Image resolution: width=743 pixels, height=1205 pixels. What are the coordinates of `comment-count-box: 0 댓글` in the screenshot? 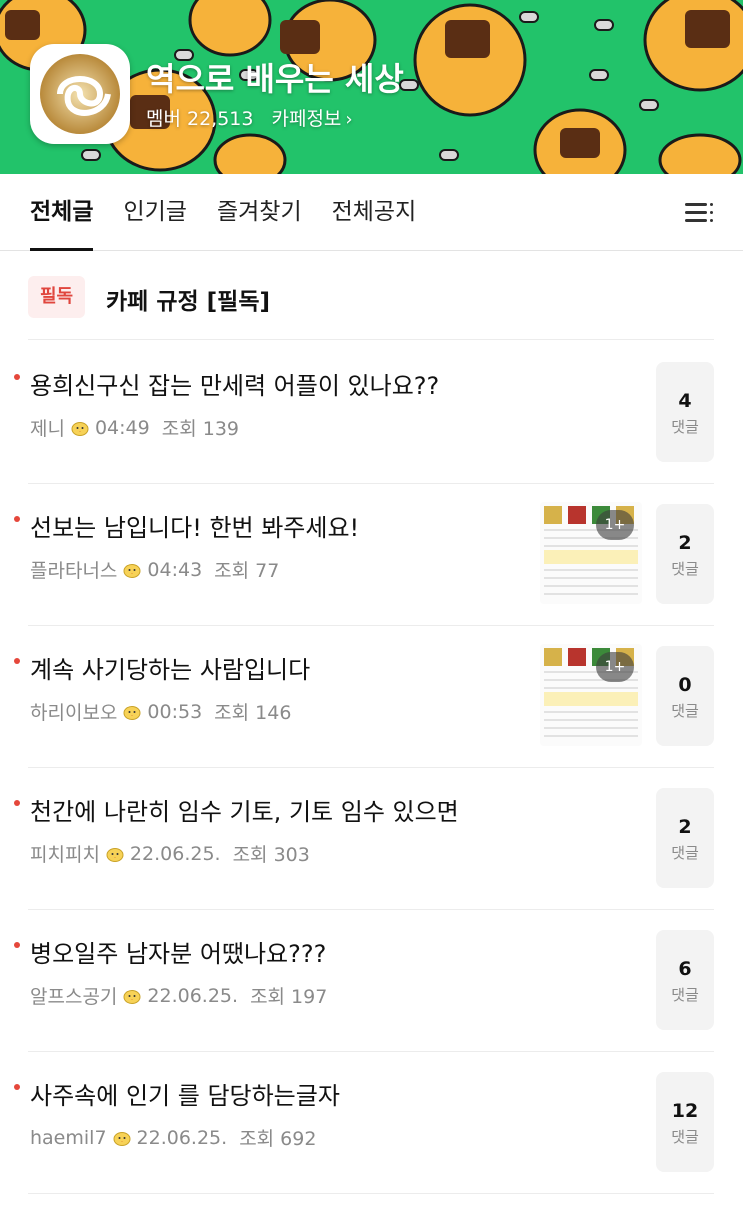 It's located at (685, 696).